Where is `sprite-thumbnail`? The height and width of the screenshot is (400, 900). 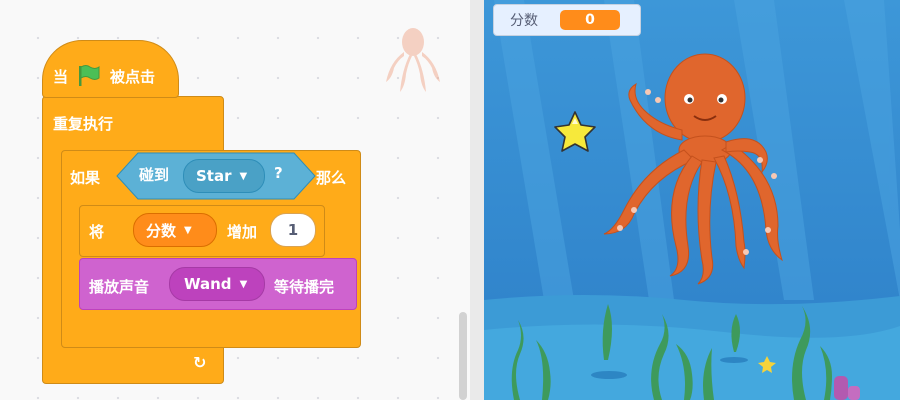 sprite-thumbnail is located at coordinates (413, 60).